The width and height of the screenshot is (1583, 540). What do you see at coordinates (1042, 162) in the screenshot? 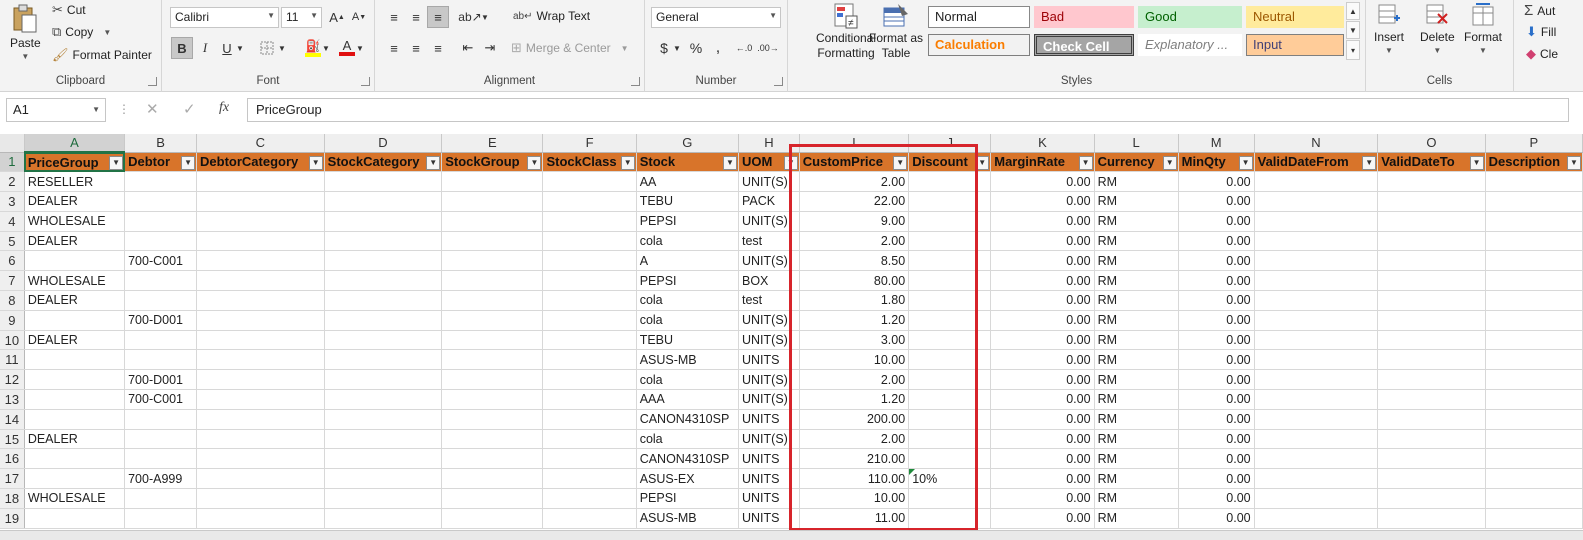
I see `table-header-cell: MarginRate ▼` at bounding box center [1042, 162].